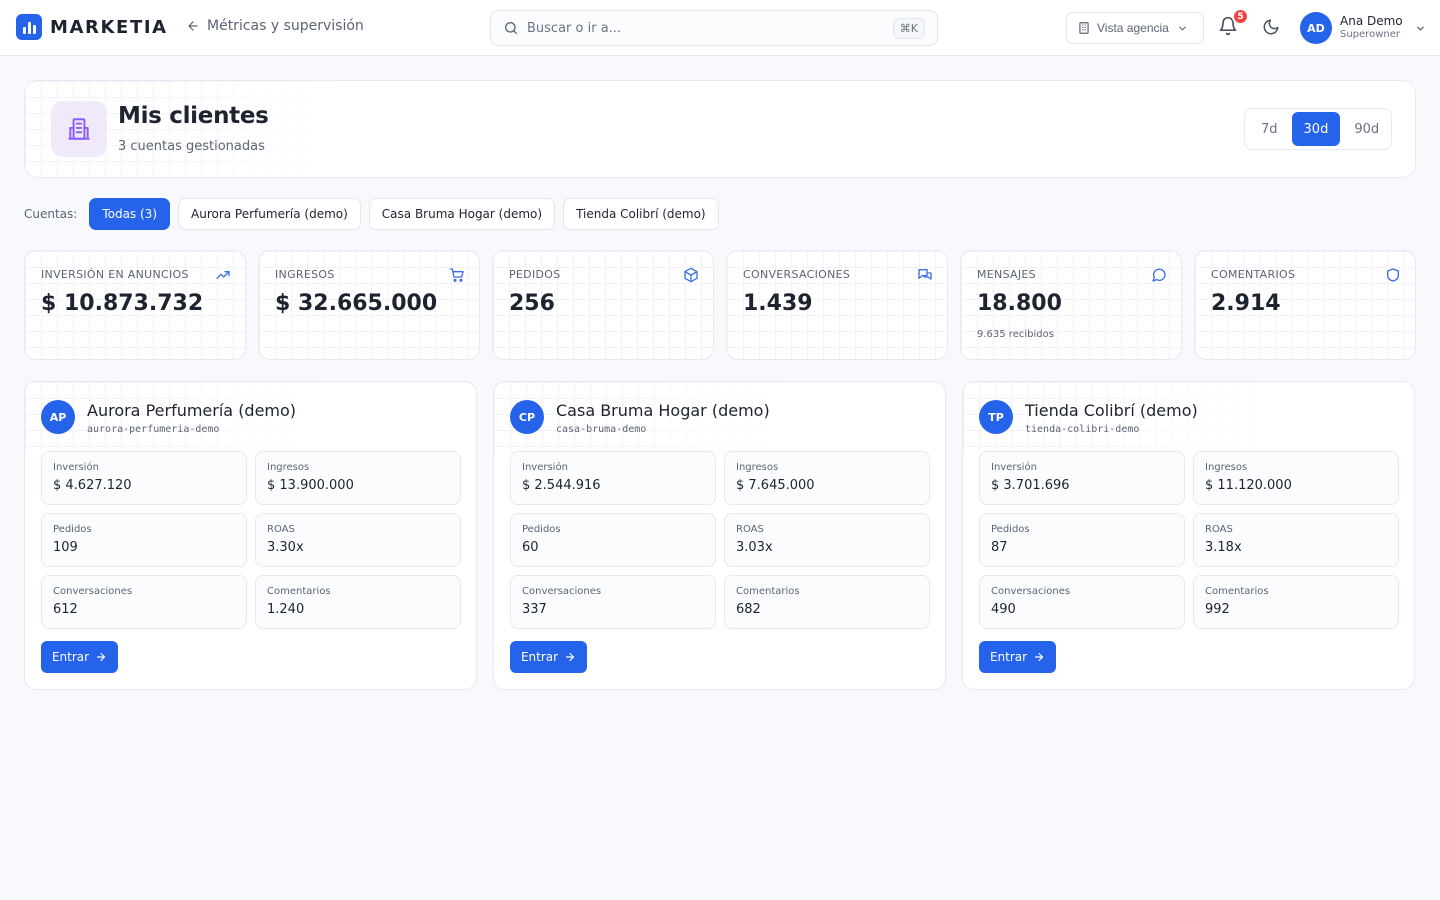  What do you see at coordinates (1226, 467) in the screenshot?
I see `metric-label: Ingresos` at bounding box center [1226, 467].